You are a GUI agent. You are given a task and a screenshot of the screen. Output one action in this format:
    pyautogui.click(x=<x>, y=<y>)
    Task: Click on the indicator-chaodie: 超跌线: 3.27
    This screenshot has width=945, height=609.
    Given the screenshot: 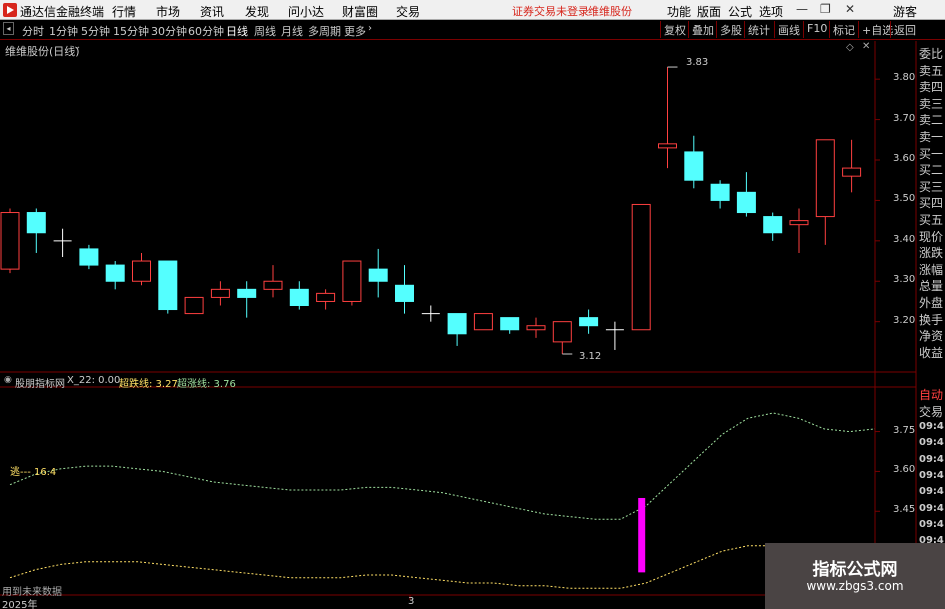 What is the action you would take?
    pyautogui.click(x=148, y=384)
    